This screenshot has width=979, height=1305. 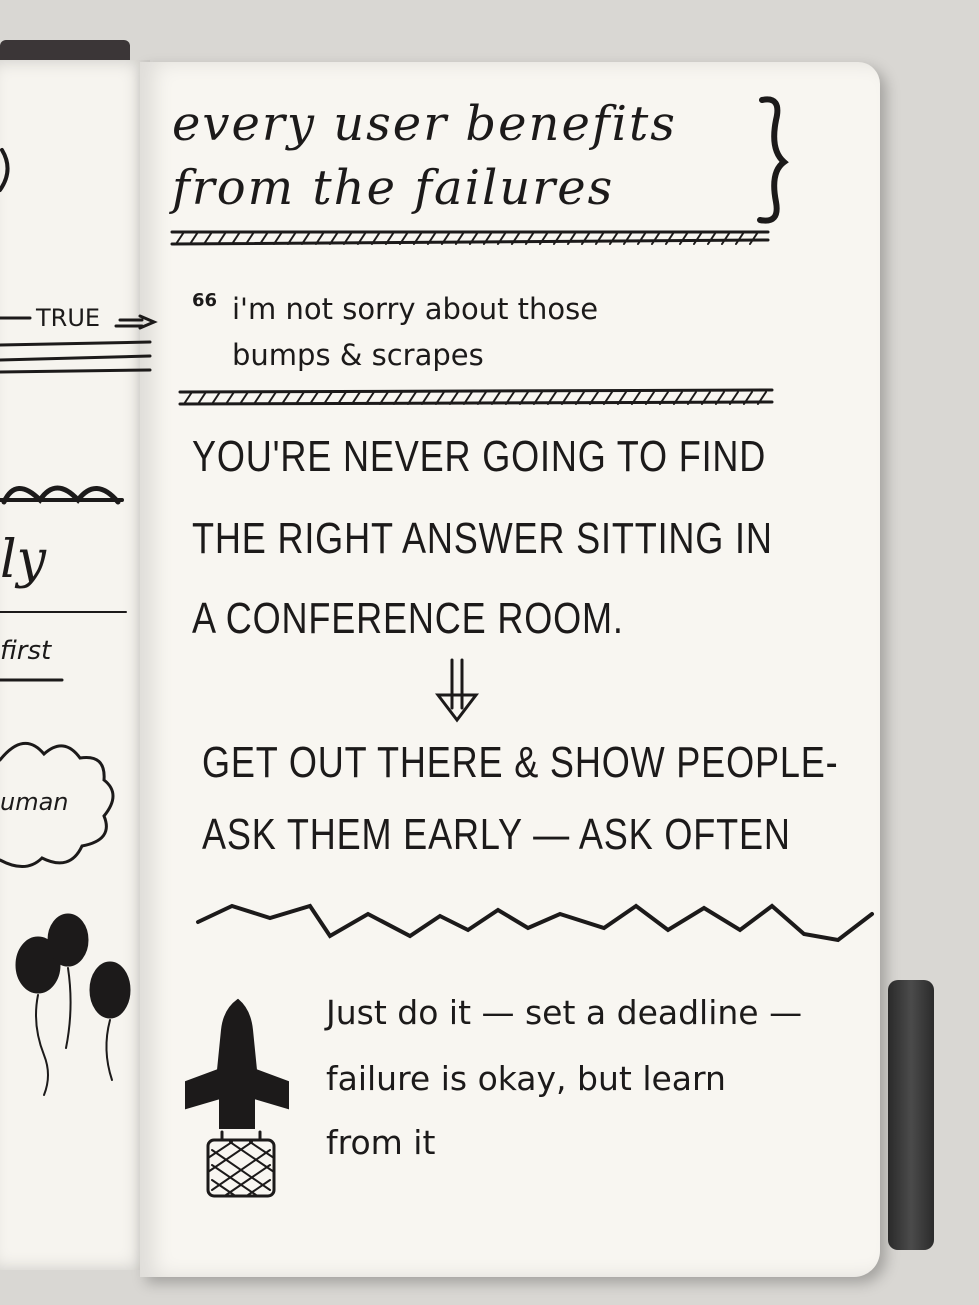 I want to click on closing-line-1: Just do it — set a deadline —, so click(x=564, y=1012).